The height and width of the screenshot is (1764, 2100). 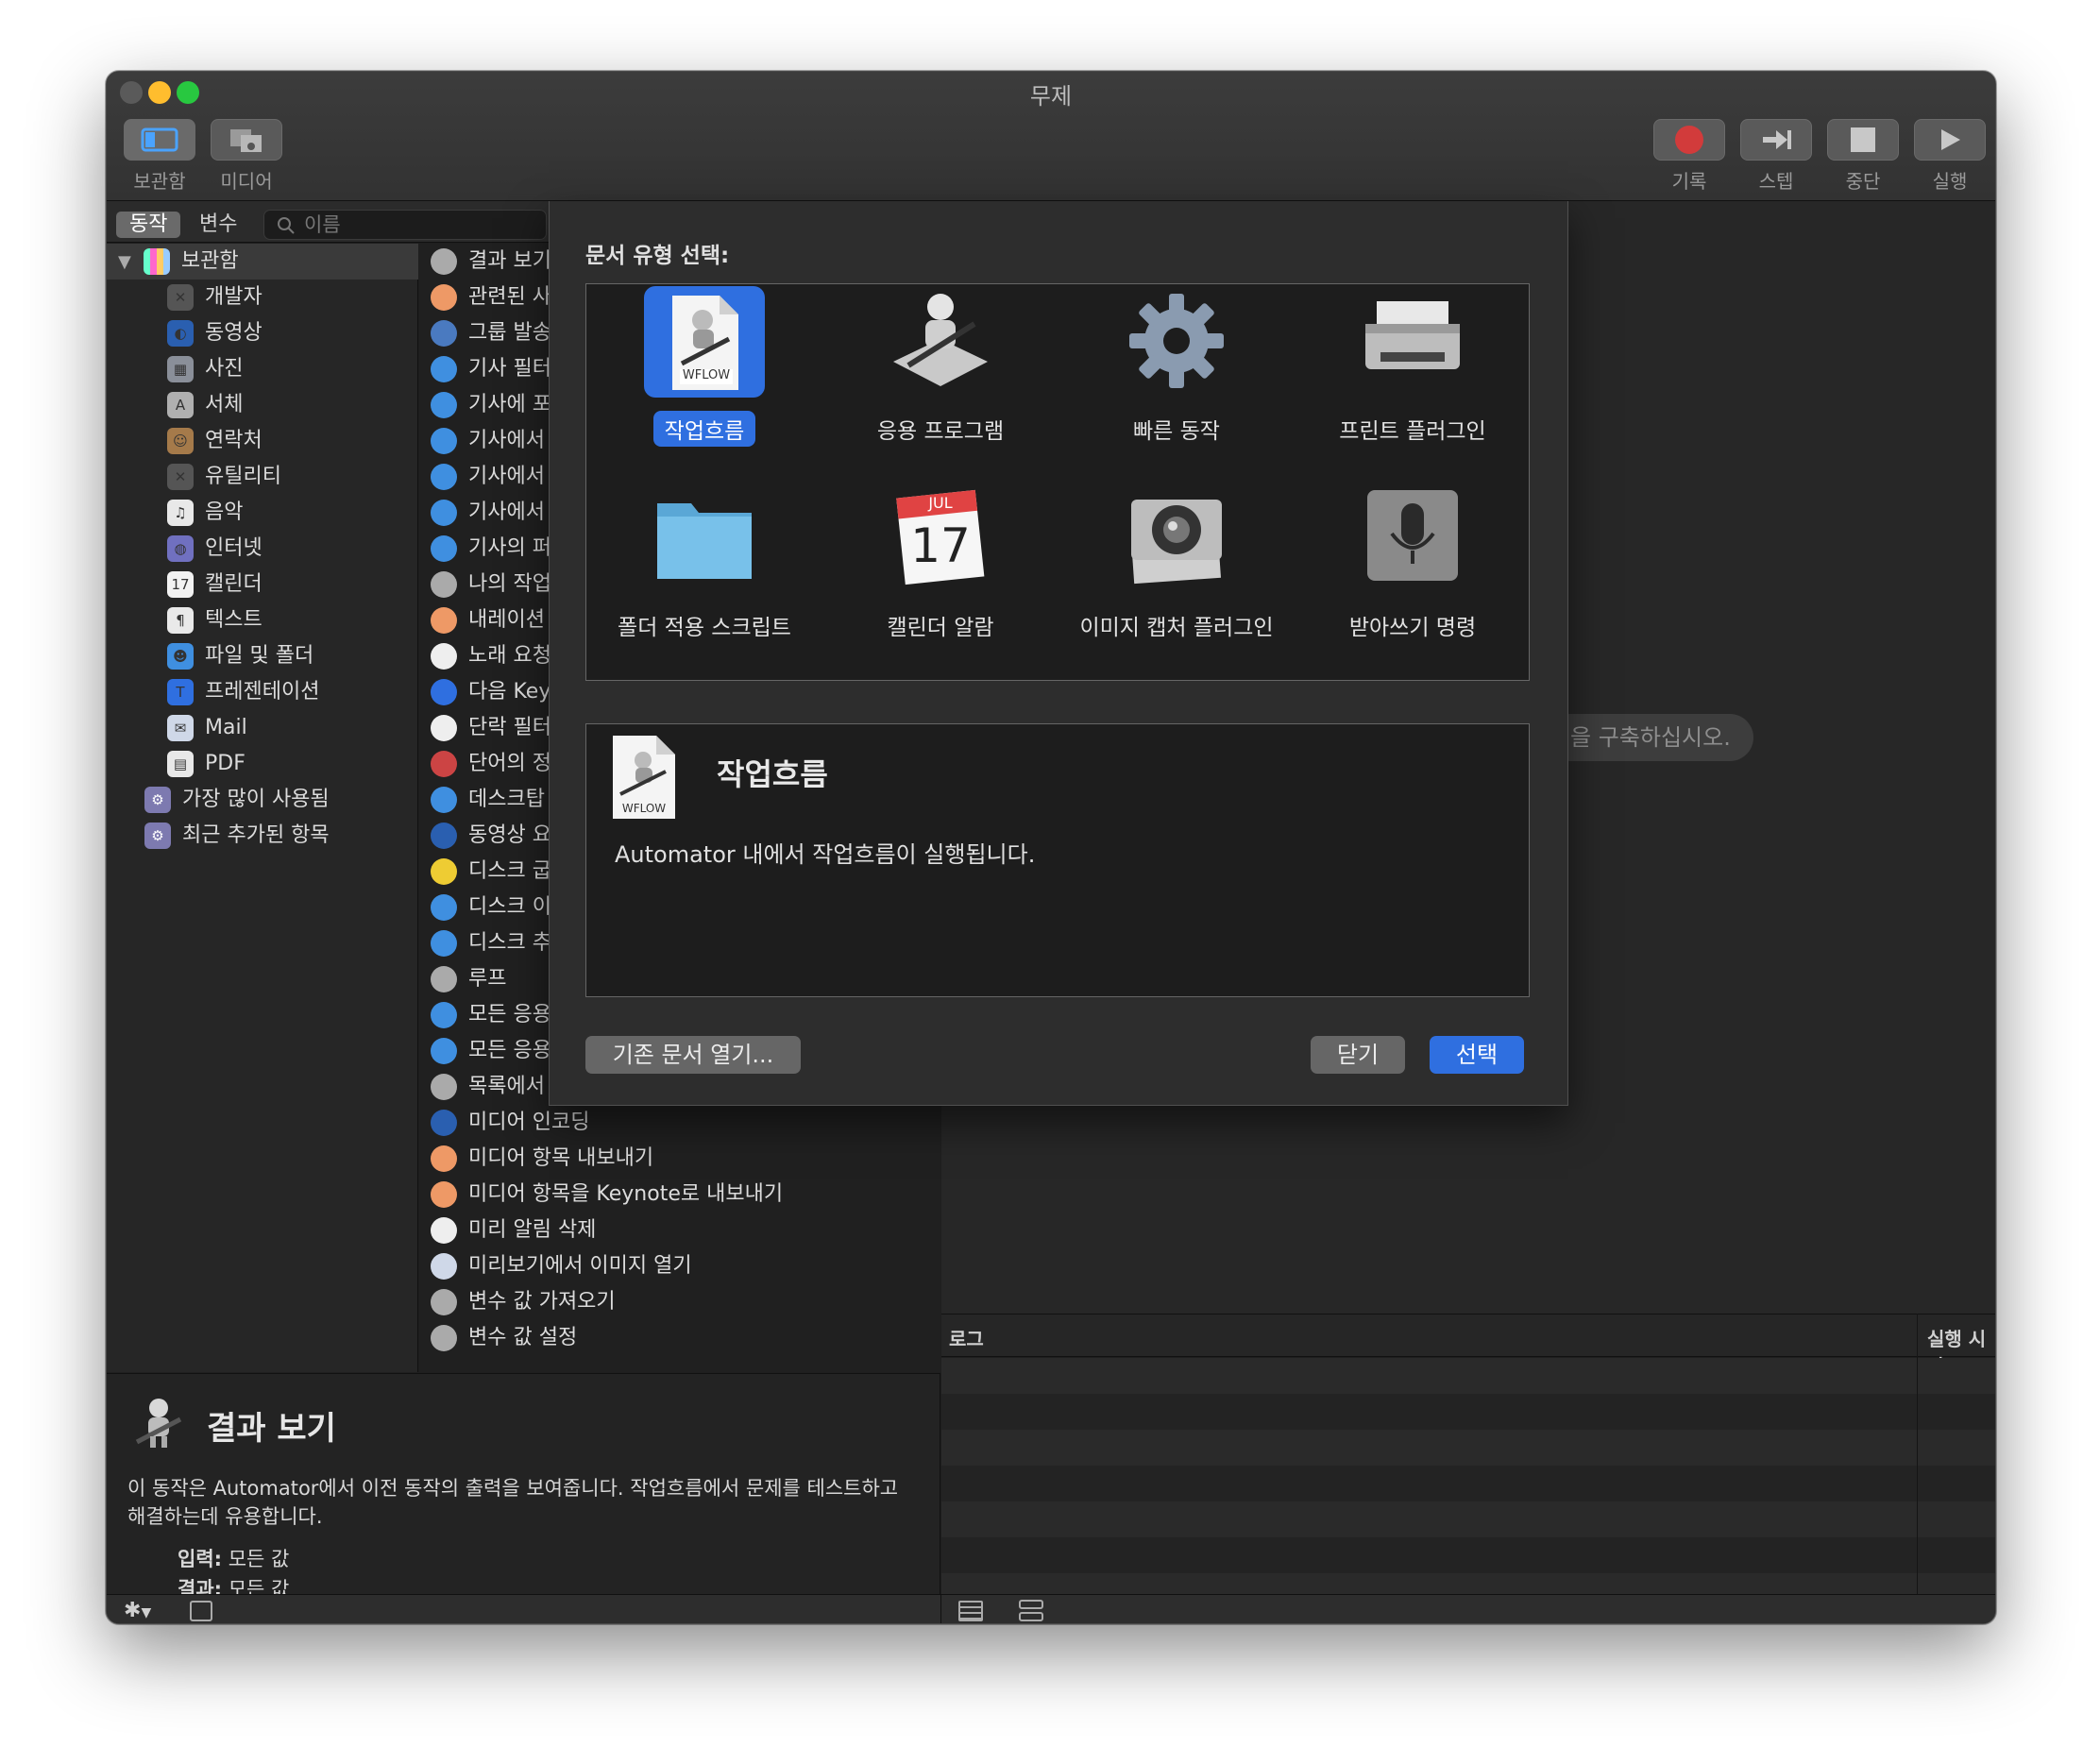 I want to click on action-item: 나의 작업, so click(x=491, y=584).